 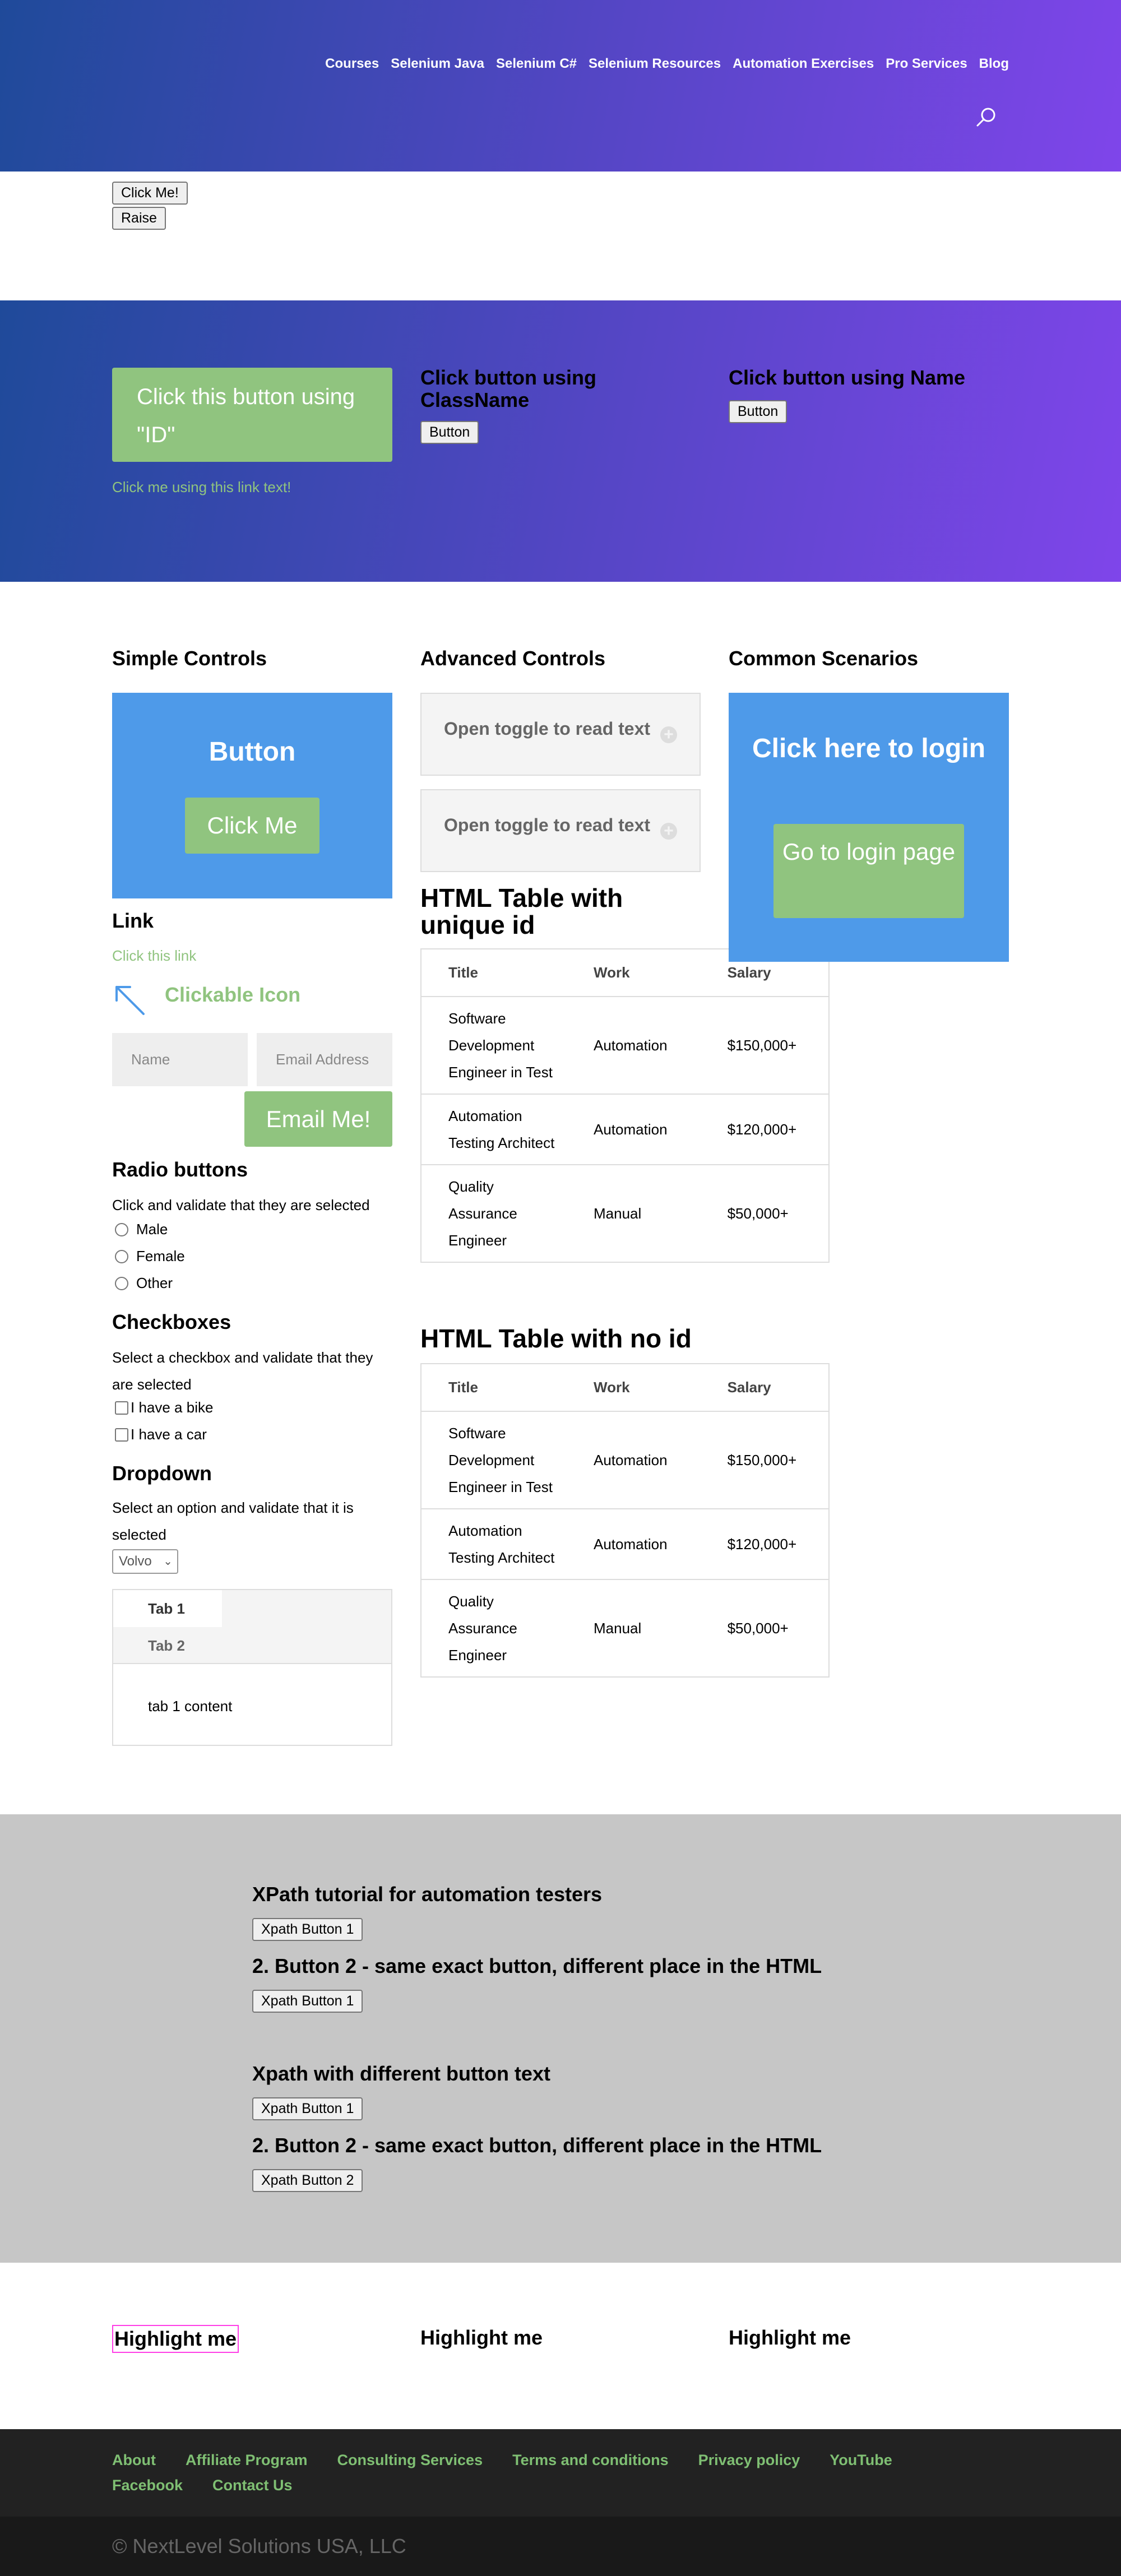 What do you see at coordinates (247, 2460) in the screenshot?
I see `footer-link-affiliate: Affiliate Program` at bounding box center [247, 2460].